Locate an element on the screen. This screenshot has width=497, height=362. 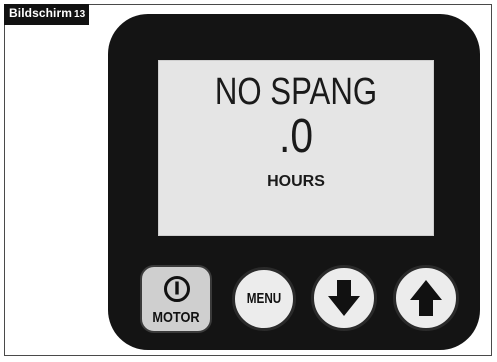
motor-button-label: MOTOR is located at coordinates (176, 317).